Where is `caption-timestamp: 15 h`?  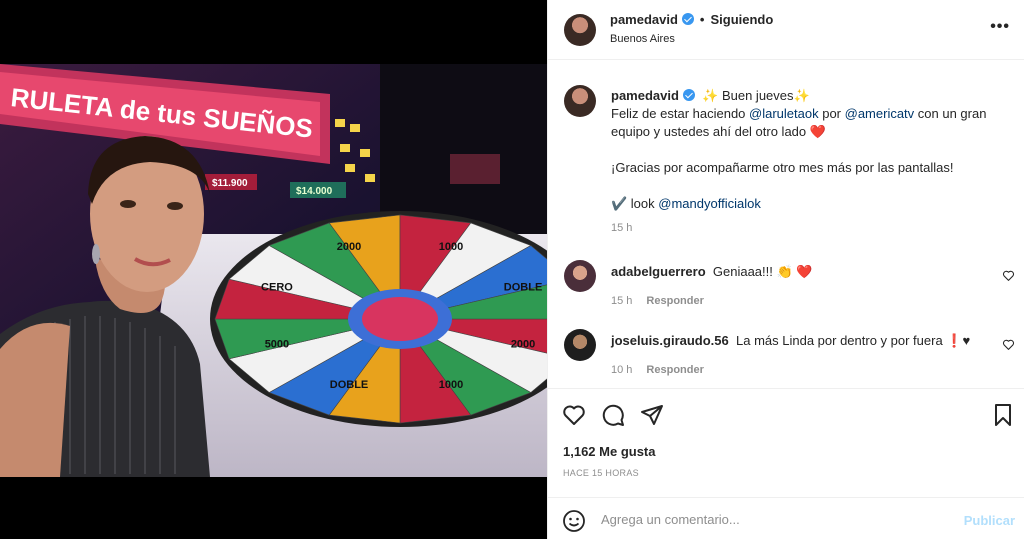 caption-timestamp: 15 h is located at coordinates (621, 228).